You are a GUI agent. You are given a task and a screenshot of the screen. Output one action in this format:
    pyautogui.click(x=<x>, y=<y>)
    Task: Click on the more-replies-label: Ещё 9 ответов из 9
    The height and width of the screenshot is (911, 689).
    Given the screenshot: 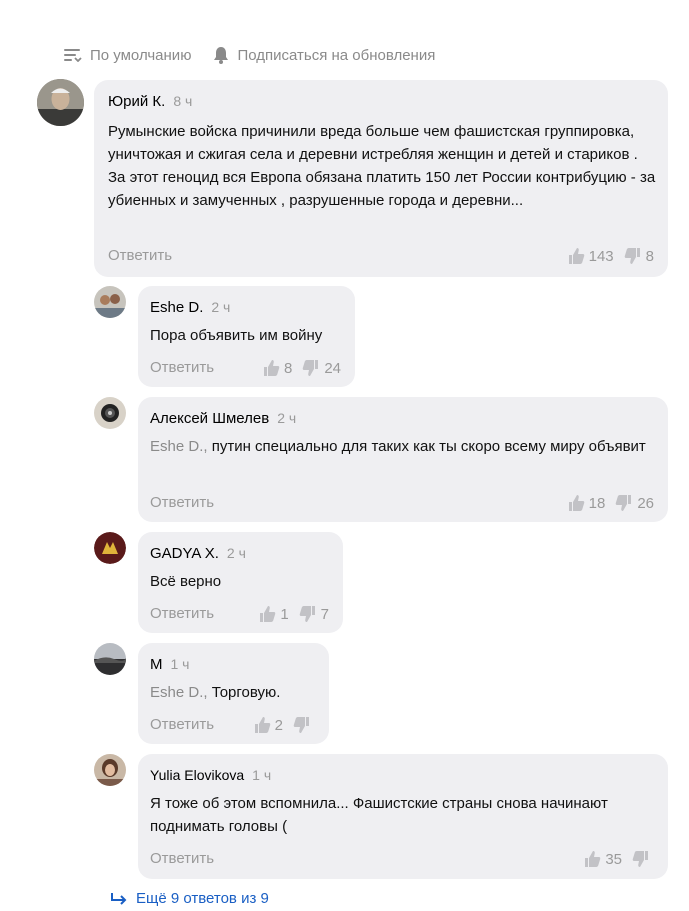 What is the action you would take?
    pyautogui.click(x=202, y=898)
    